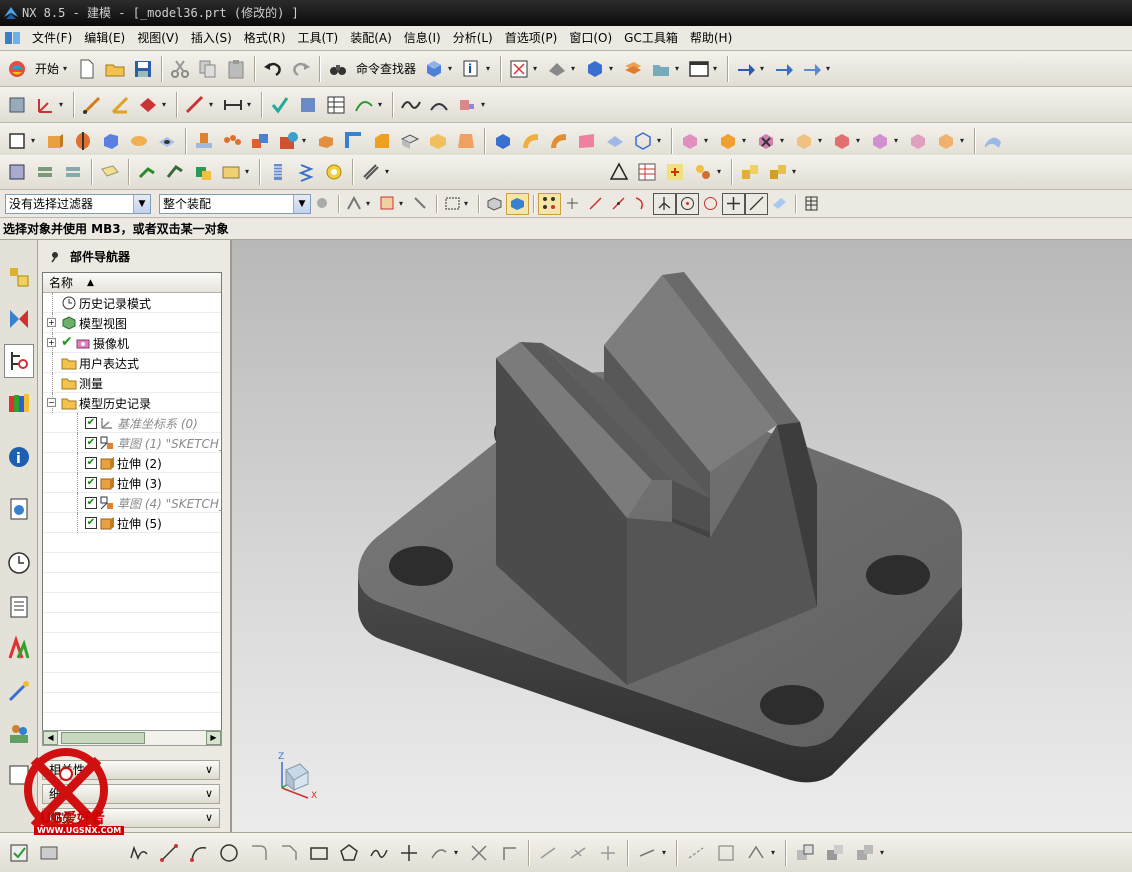 Image resolution: width=1132 pixels, height=872 pixels. Describe the element at coordinates (549, 203) in the screenshot. I see `snap-endpoint-button` at that location.